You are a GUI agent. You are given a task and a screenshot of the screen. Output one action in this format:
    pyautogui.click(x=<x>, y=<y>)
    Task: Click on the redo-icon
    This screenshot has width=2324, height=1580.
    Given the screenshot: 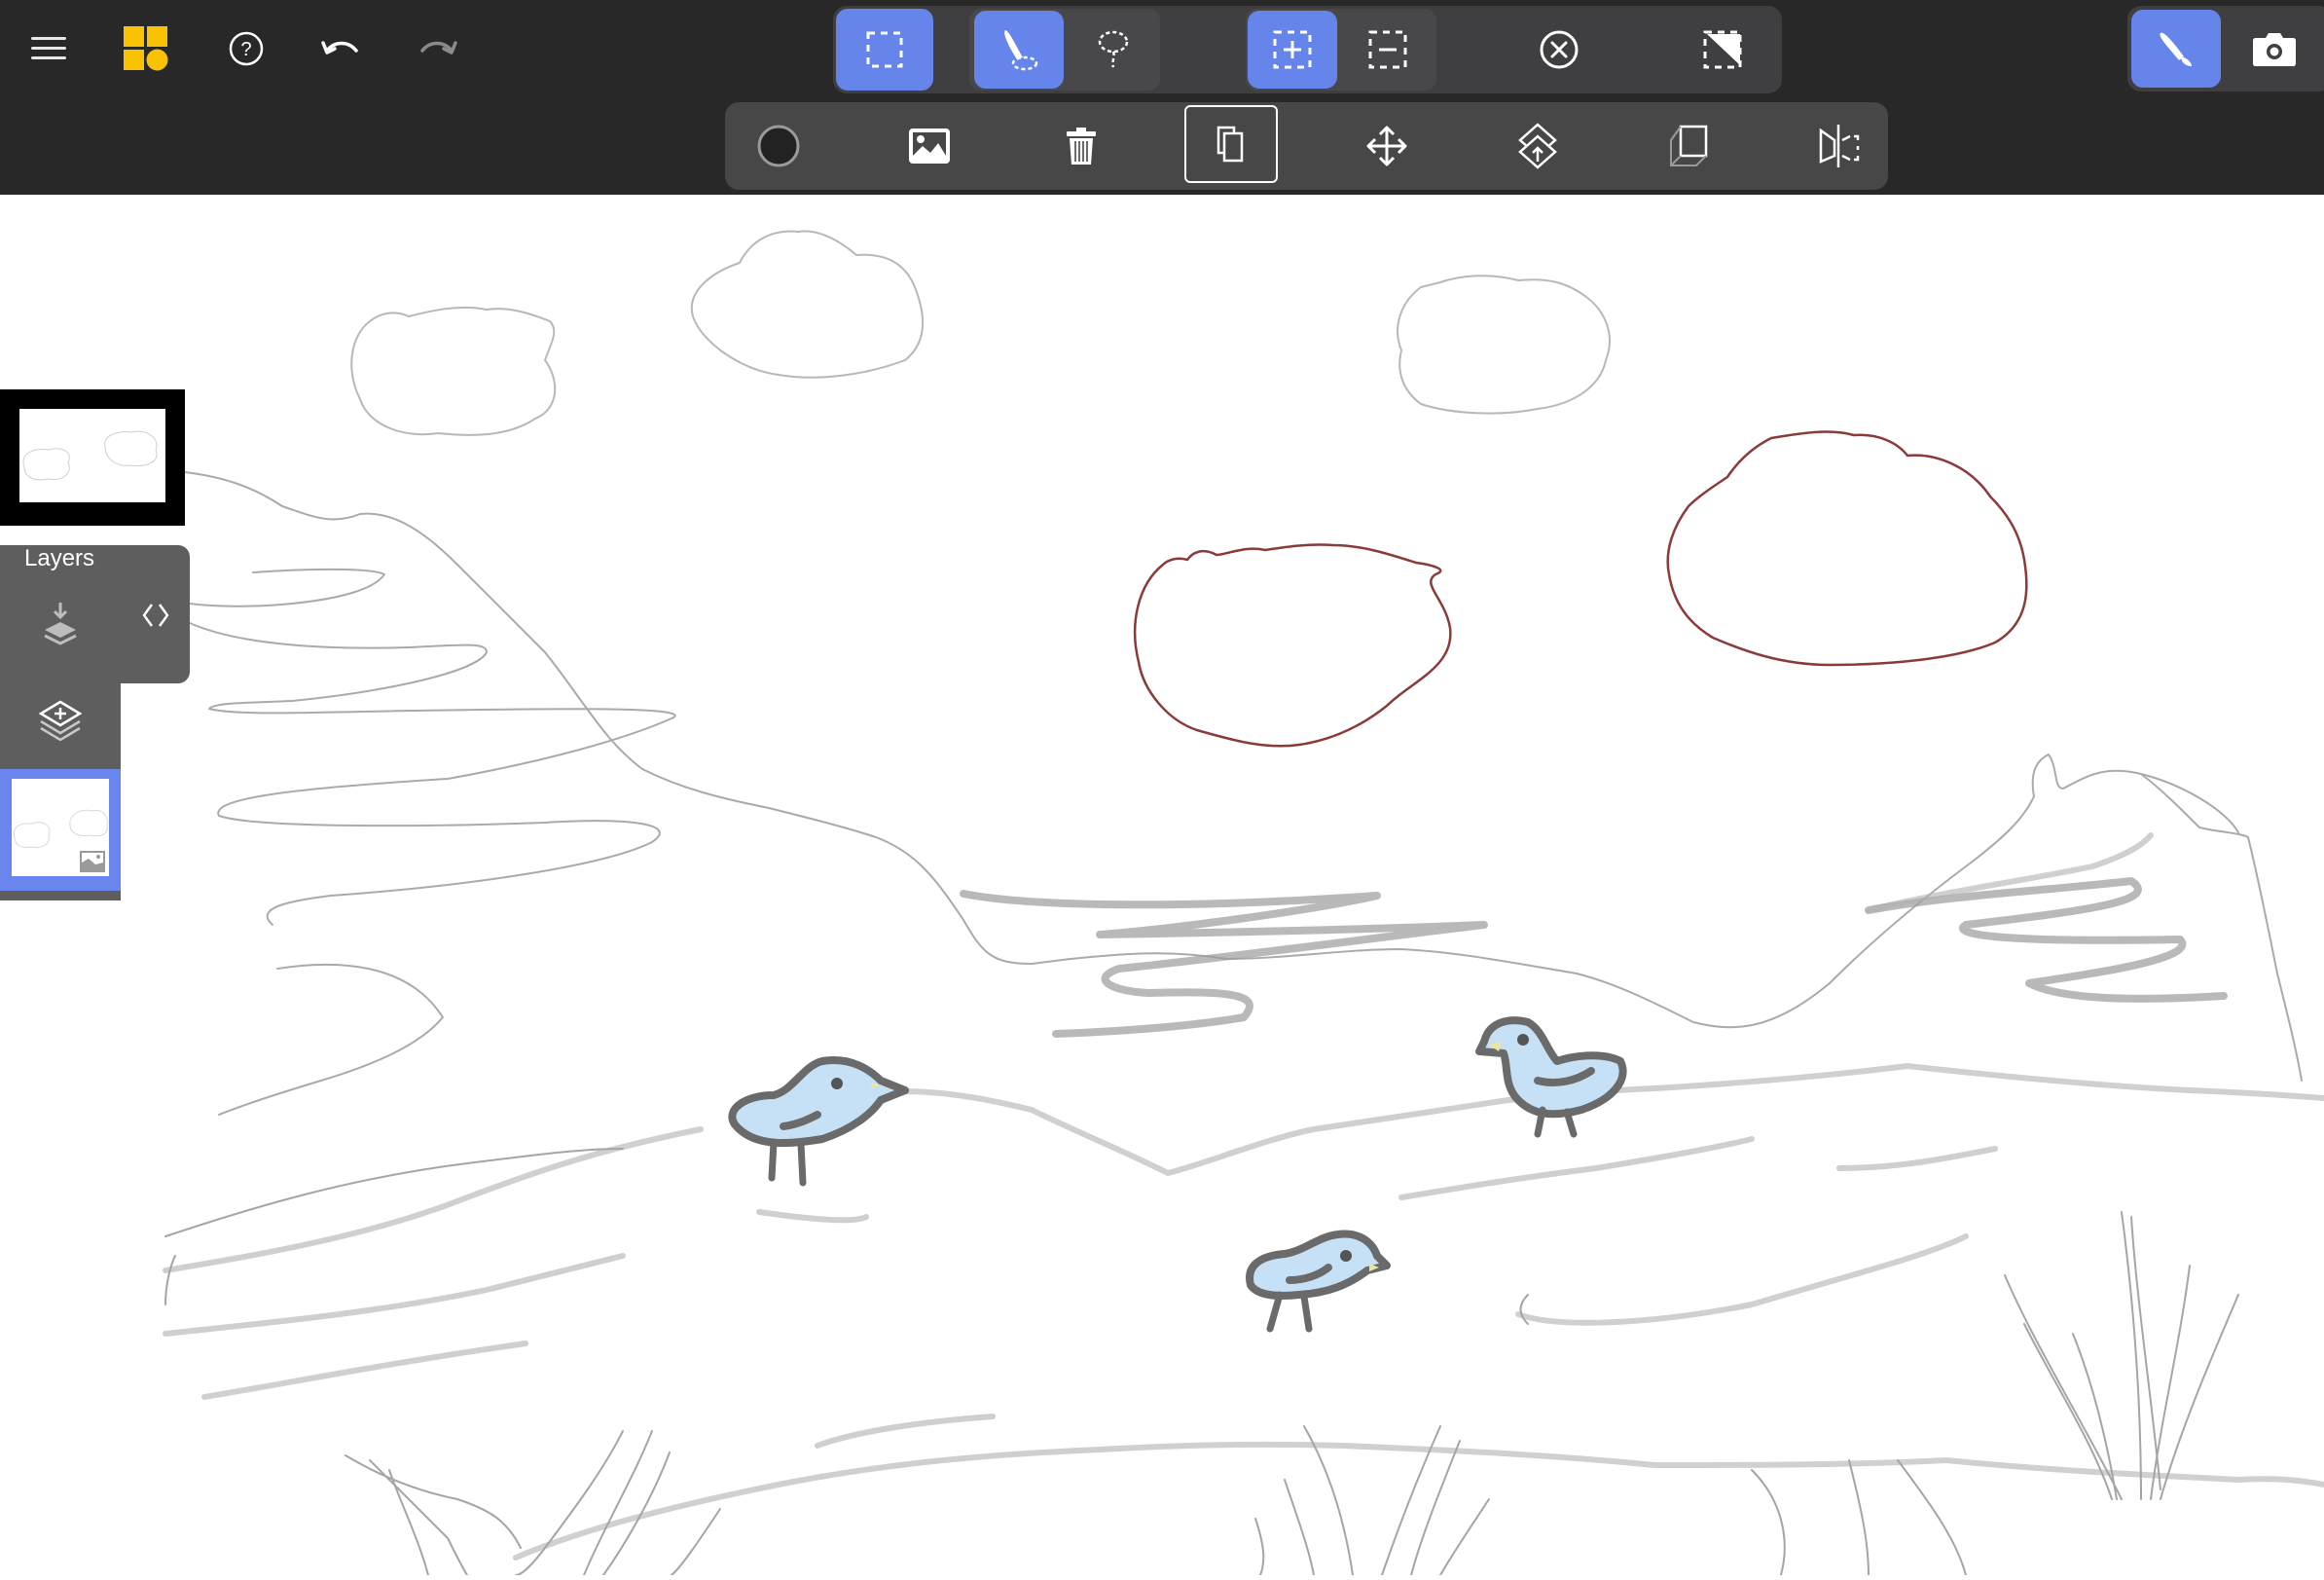 What is the action you would take?
    pyautogui.click(x=438, y=48)
    